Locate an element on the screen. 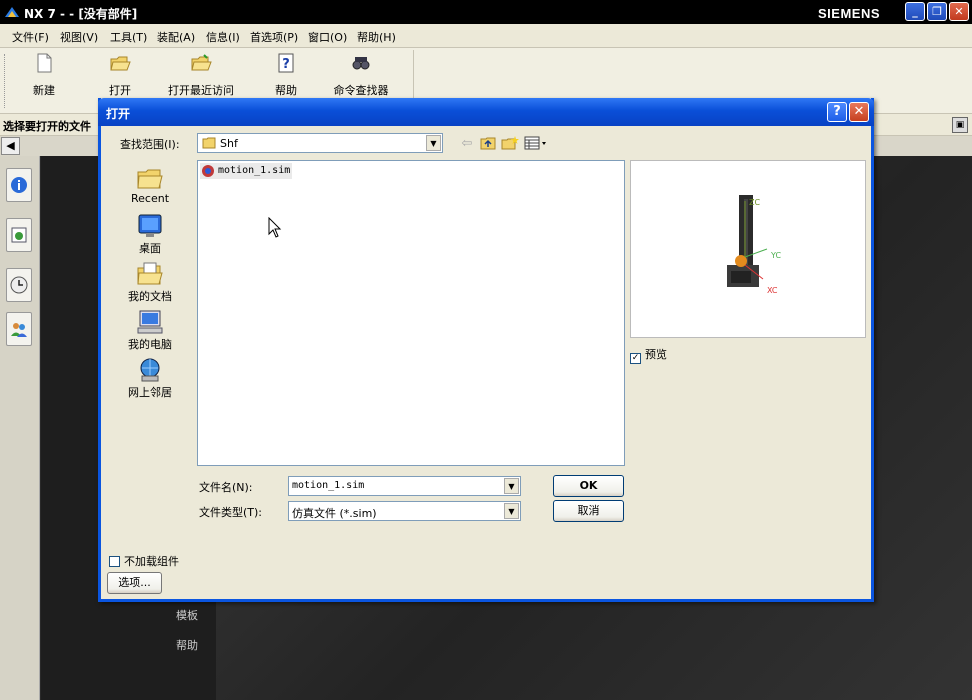 This screenshot has width=972, height=700. sim-file-icon is located at coordinates (208, 171).